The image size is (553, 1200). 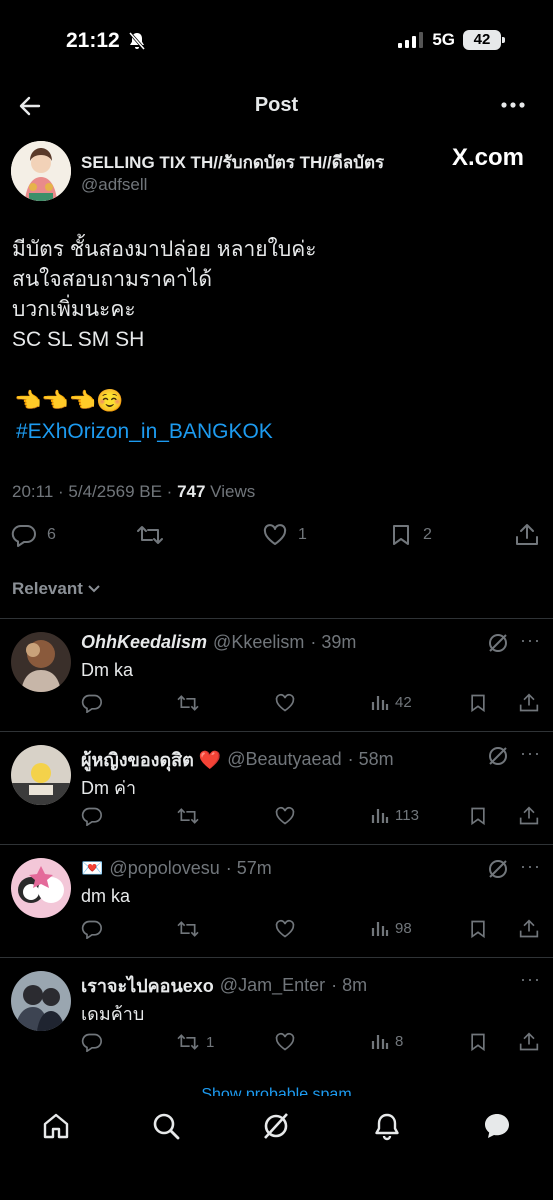 I want to click on views-label: Views, so click(x=230, y=491).